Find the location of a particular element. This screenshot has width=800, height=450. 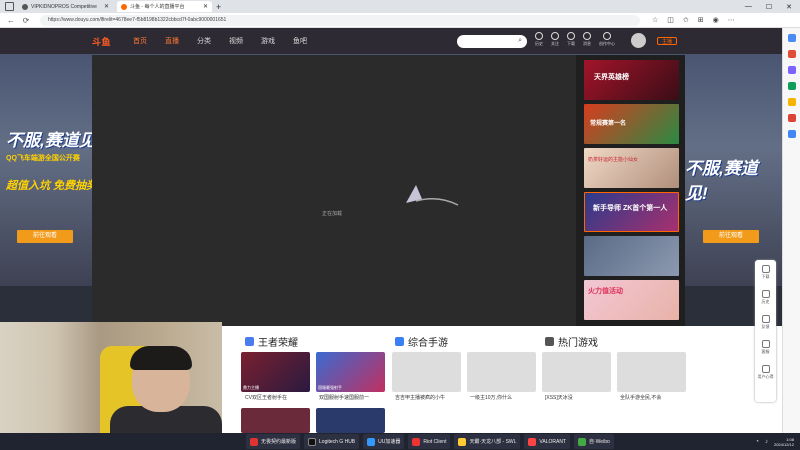

loading-text: 正在加载 is located at coordinates (332, 214).